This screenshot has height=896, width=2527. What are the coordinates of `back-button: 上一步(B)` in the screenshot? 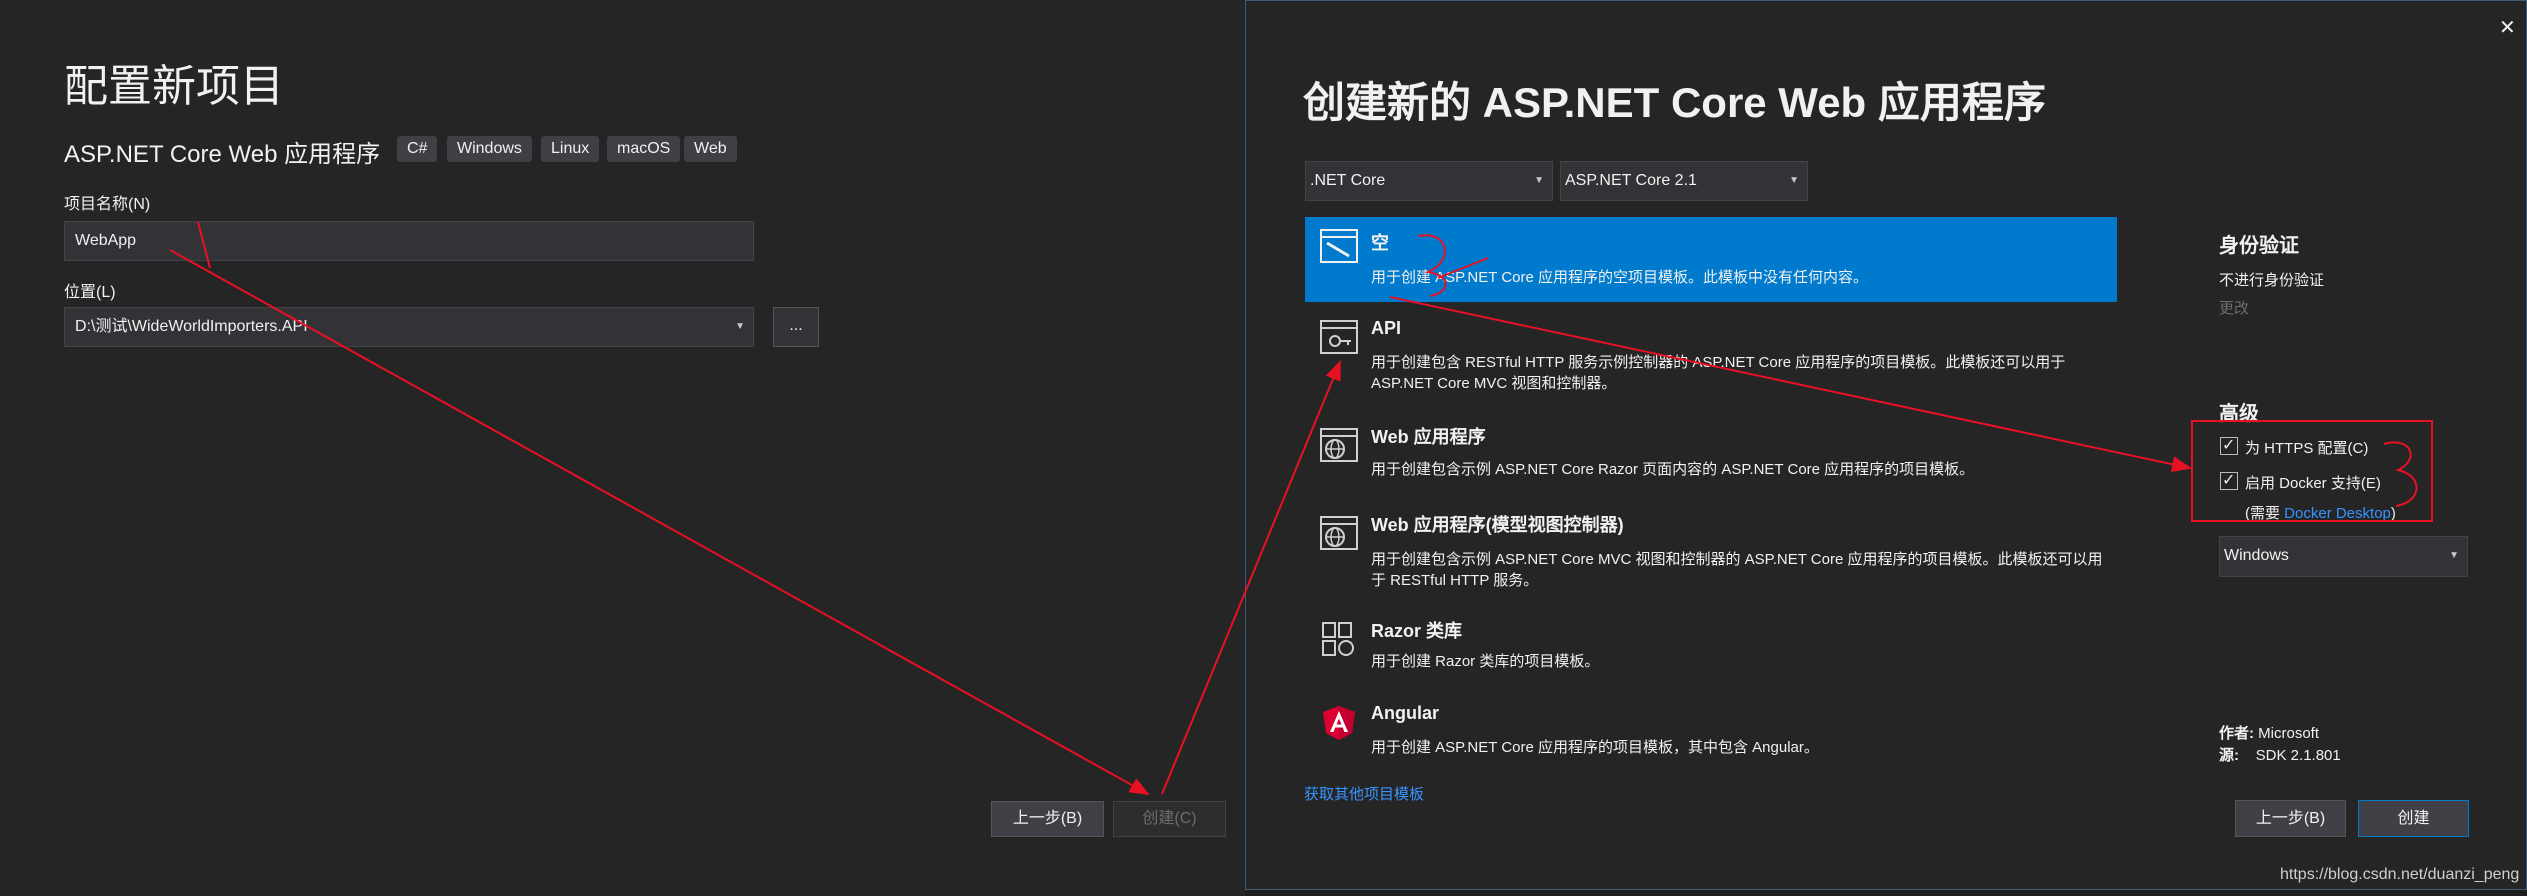 It's located at (1047, 819).